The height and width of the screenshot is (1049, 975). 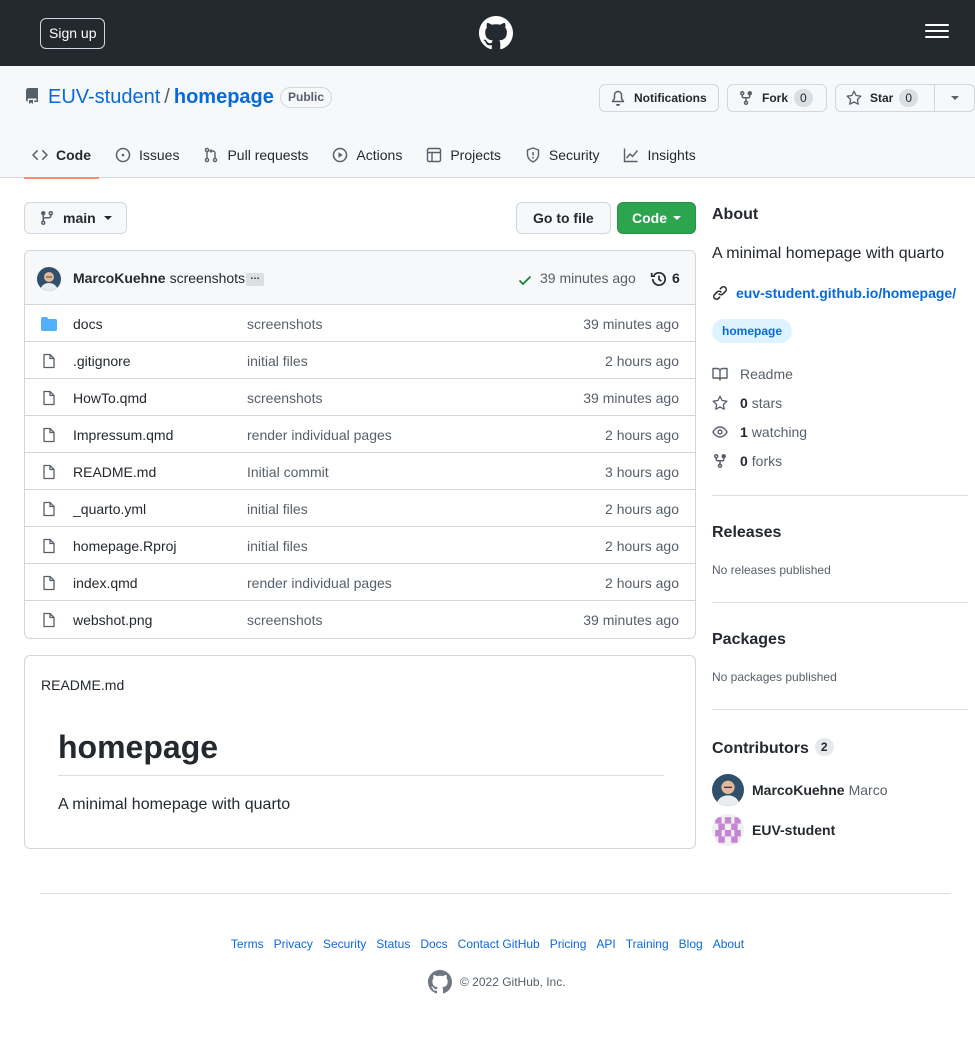 What do you see at coordinates (114, 472) in the screenshot?
I see `file-name-link: README.md` at bounding box center [114, 472].